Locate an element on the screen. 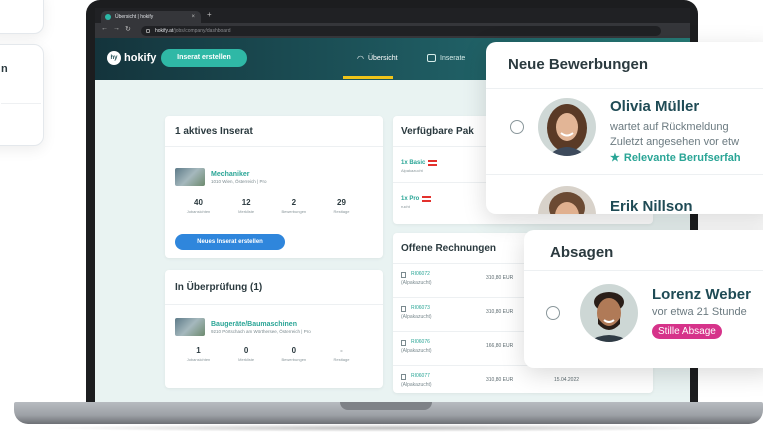  card-title: Offene Rechnungen is located at coordinates (449, 248).